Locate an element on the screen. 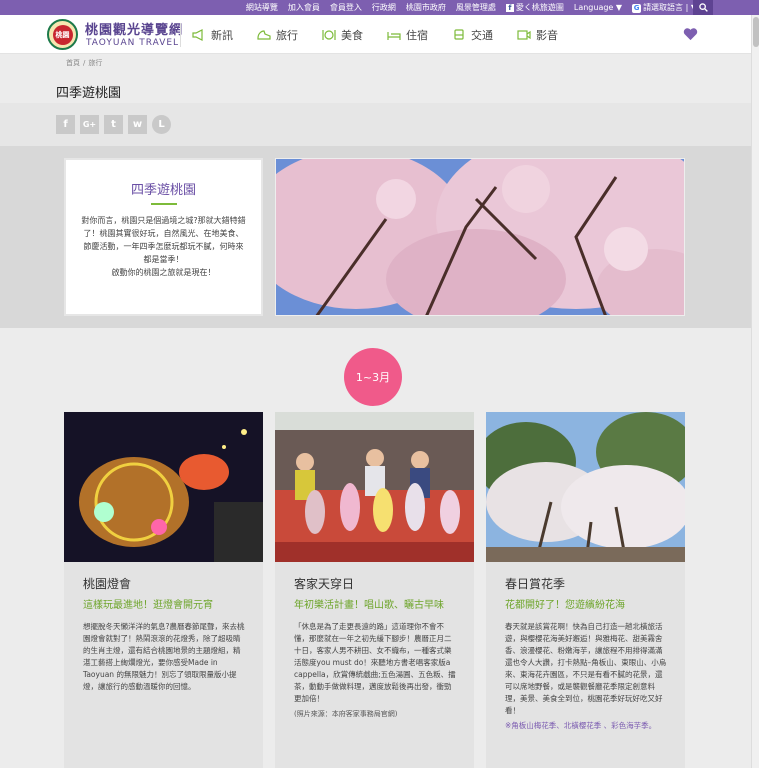 This screenshot has height=768, width=759. site-logo: 桃園 is located at coordinates (62, 34).